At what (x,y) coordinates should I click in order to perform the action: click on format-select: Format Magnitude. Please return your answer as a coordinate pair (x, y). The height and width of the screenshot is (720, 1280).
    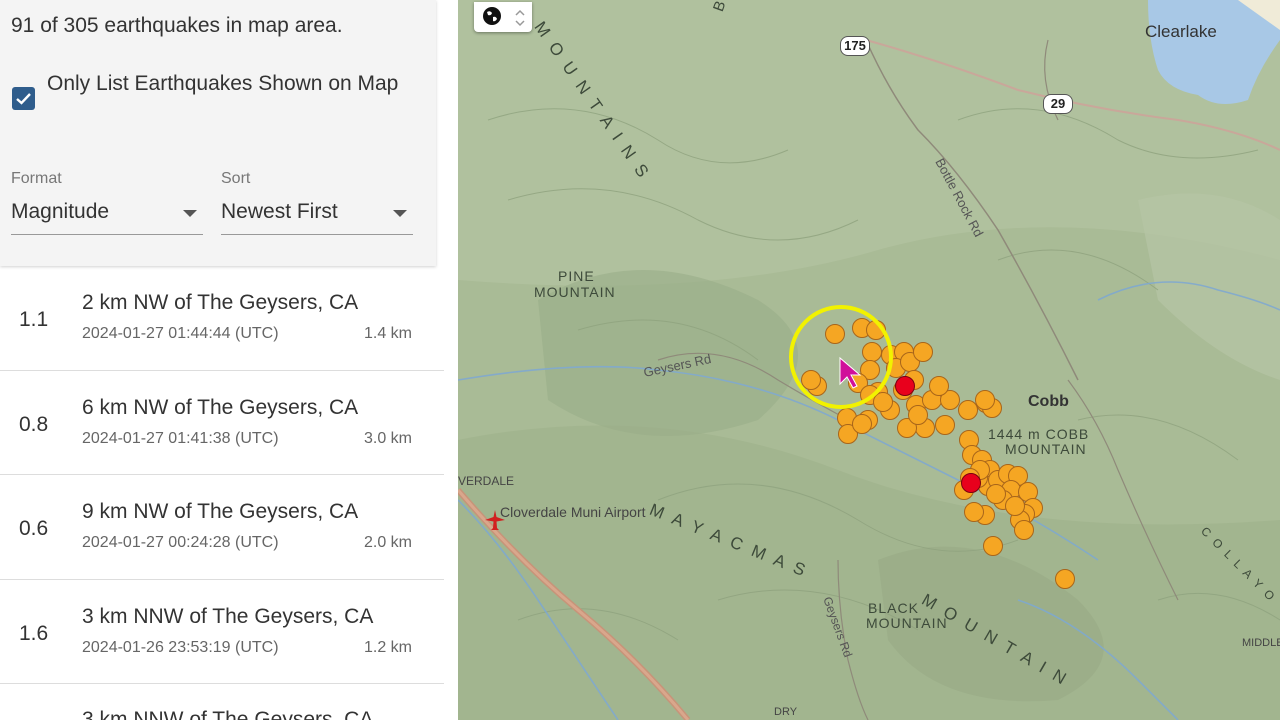
    Looking at the image, I should click on (107, 202).